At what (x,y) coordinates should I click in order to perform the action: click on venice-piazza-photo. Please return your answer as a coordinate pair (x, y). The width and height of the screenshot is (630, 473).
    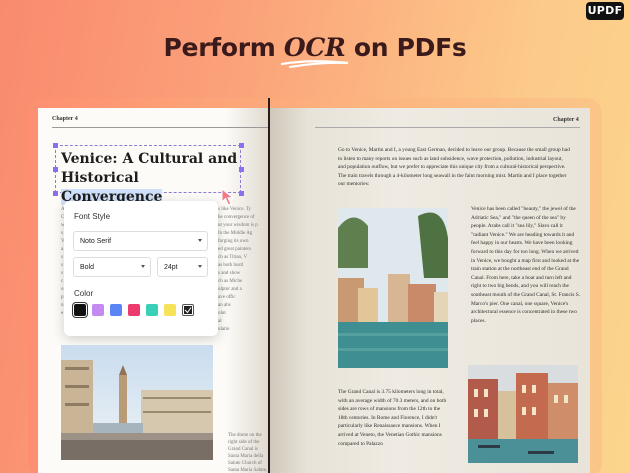
    Looking at the image, I should click on (137, 402).